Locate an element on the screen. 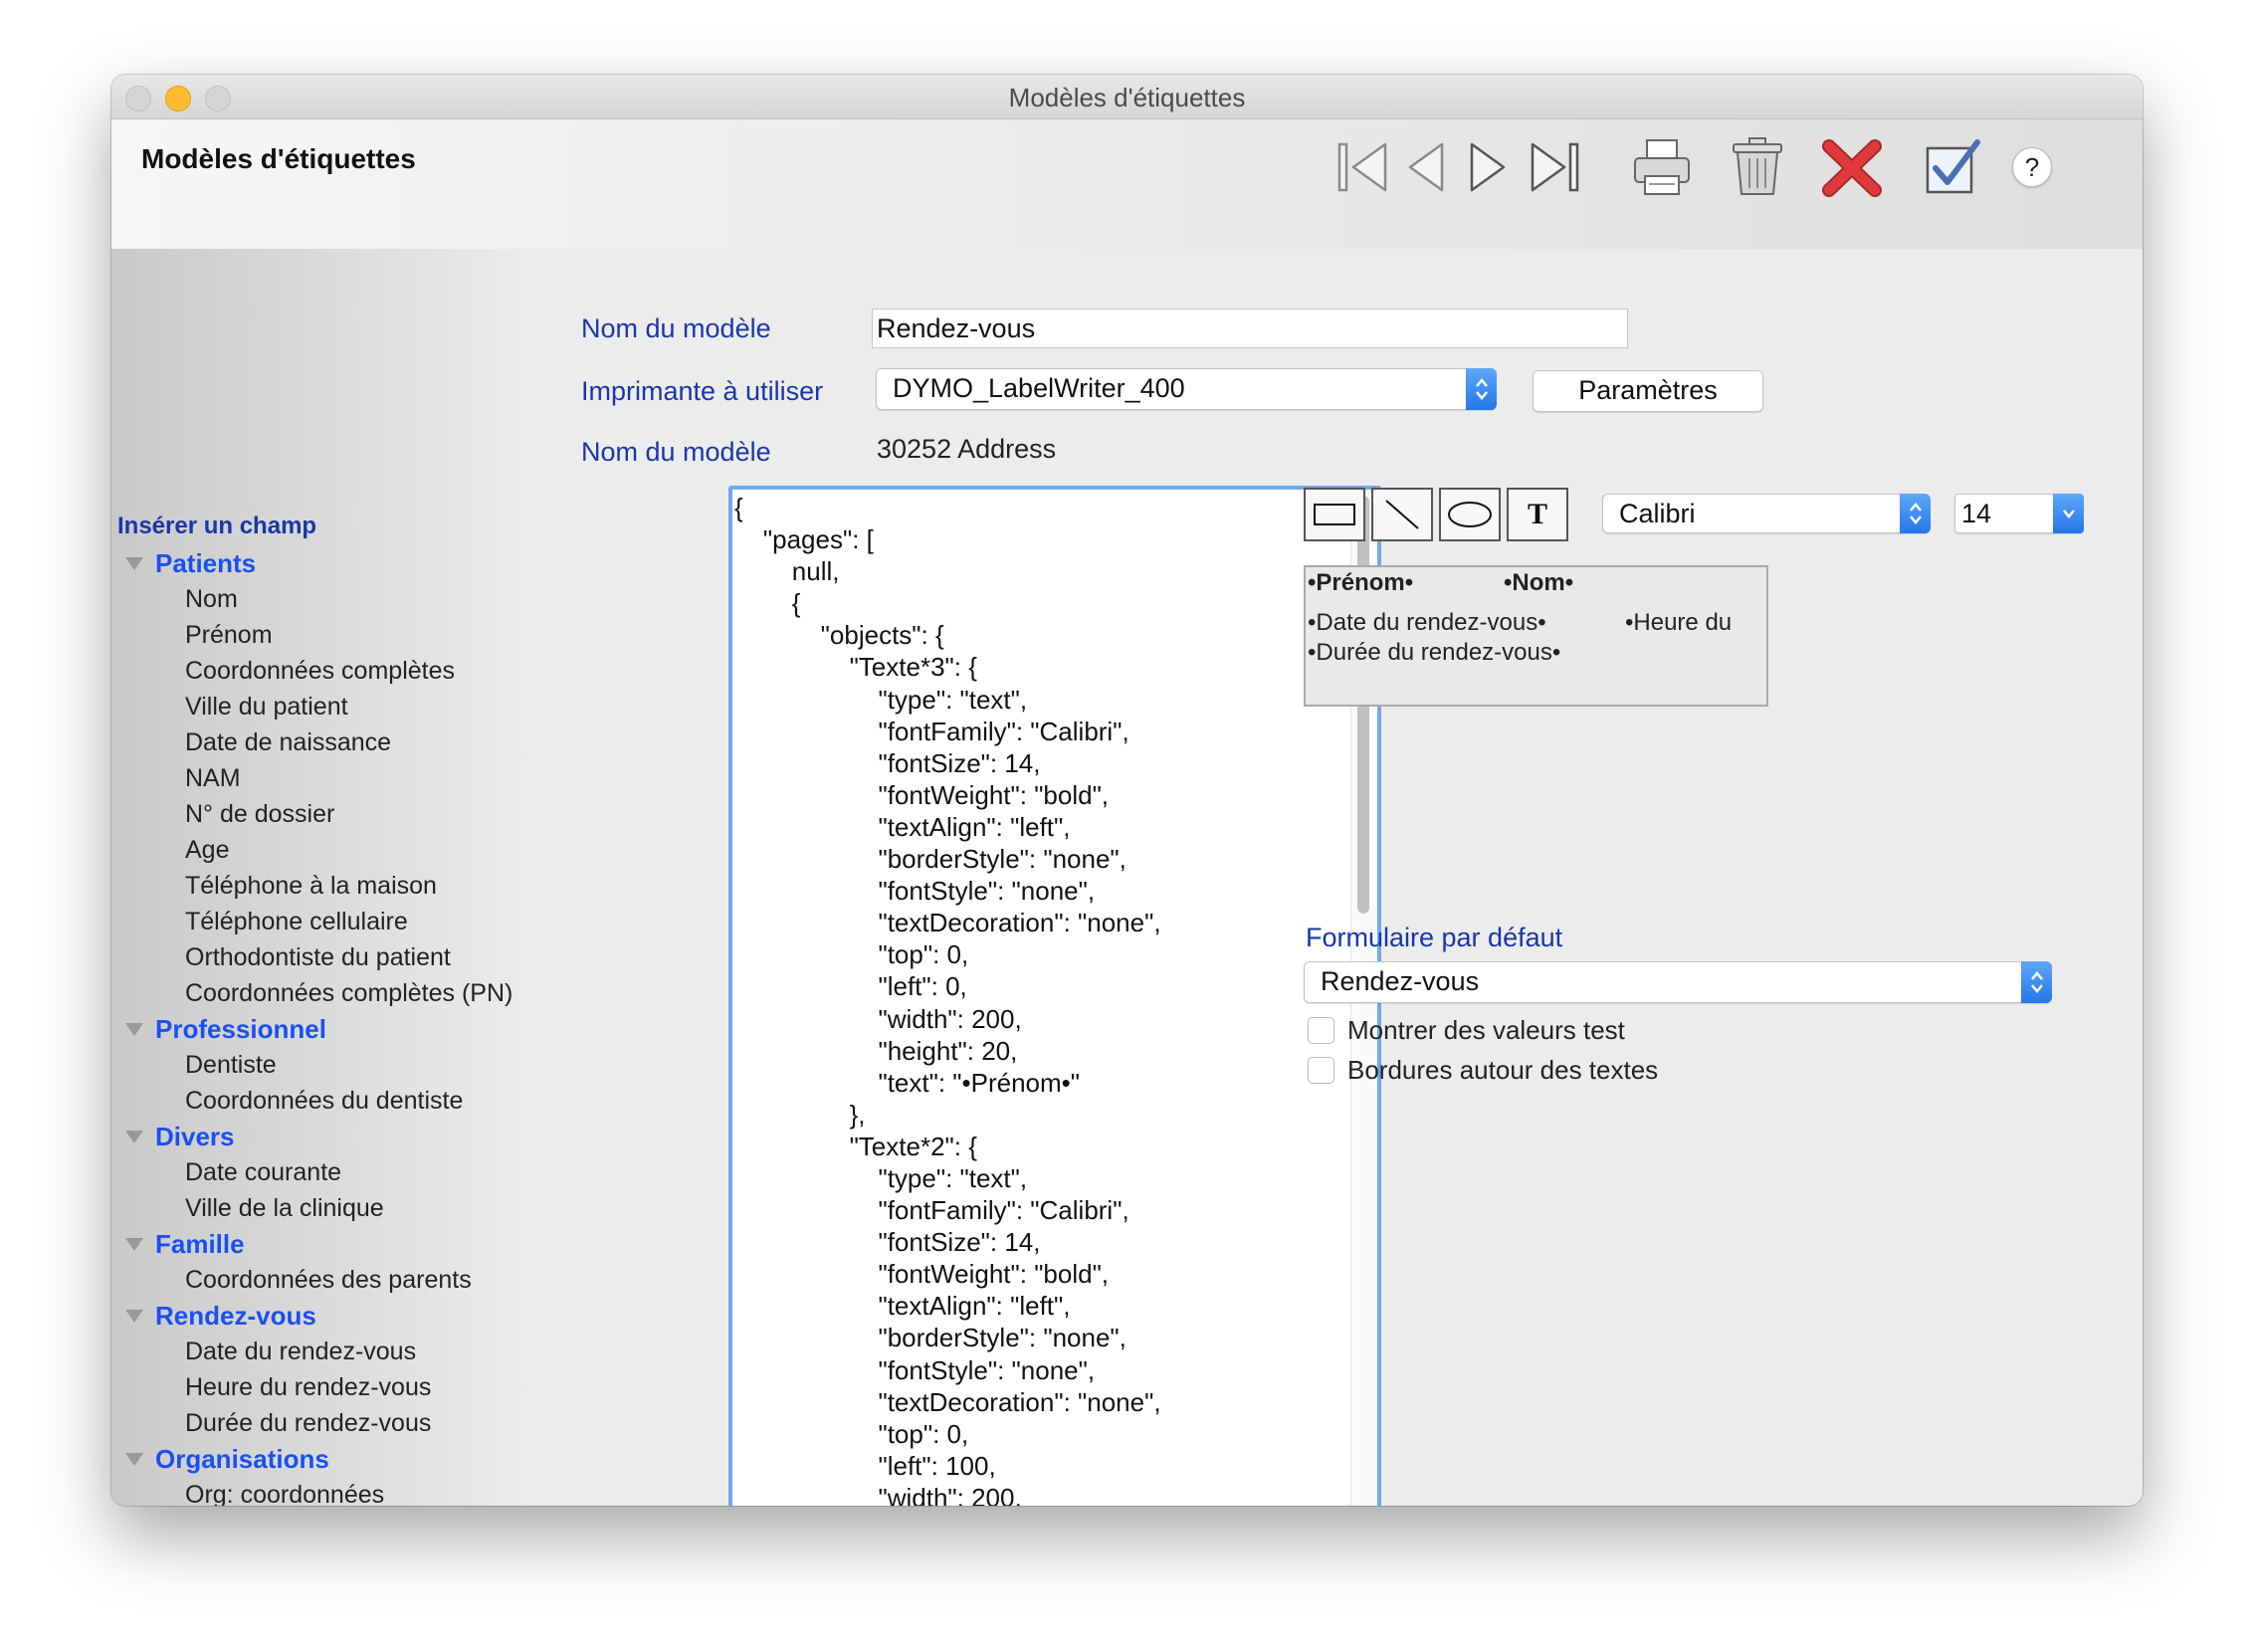 This screenshot has width=2253, height=1652. tree-group-patients: Patients is located at coordinates (320, 563).